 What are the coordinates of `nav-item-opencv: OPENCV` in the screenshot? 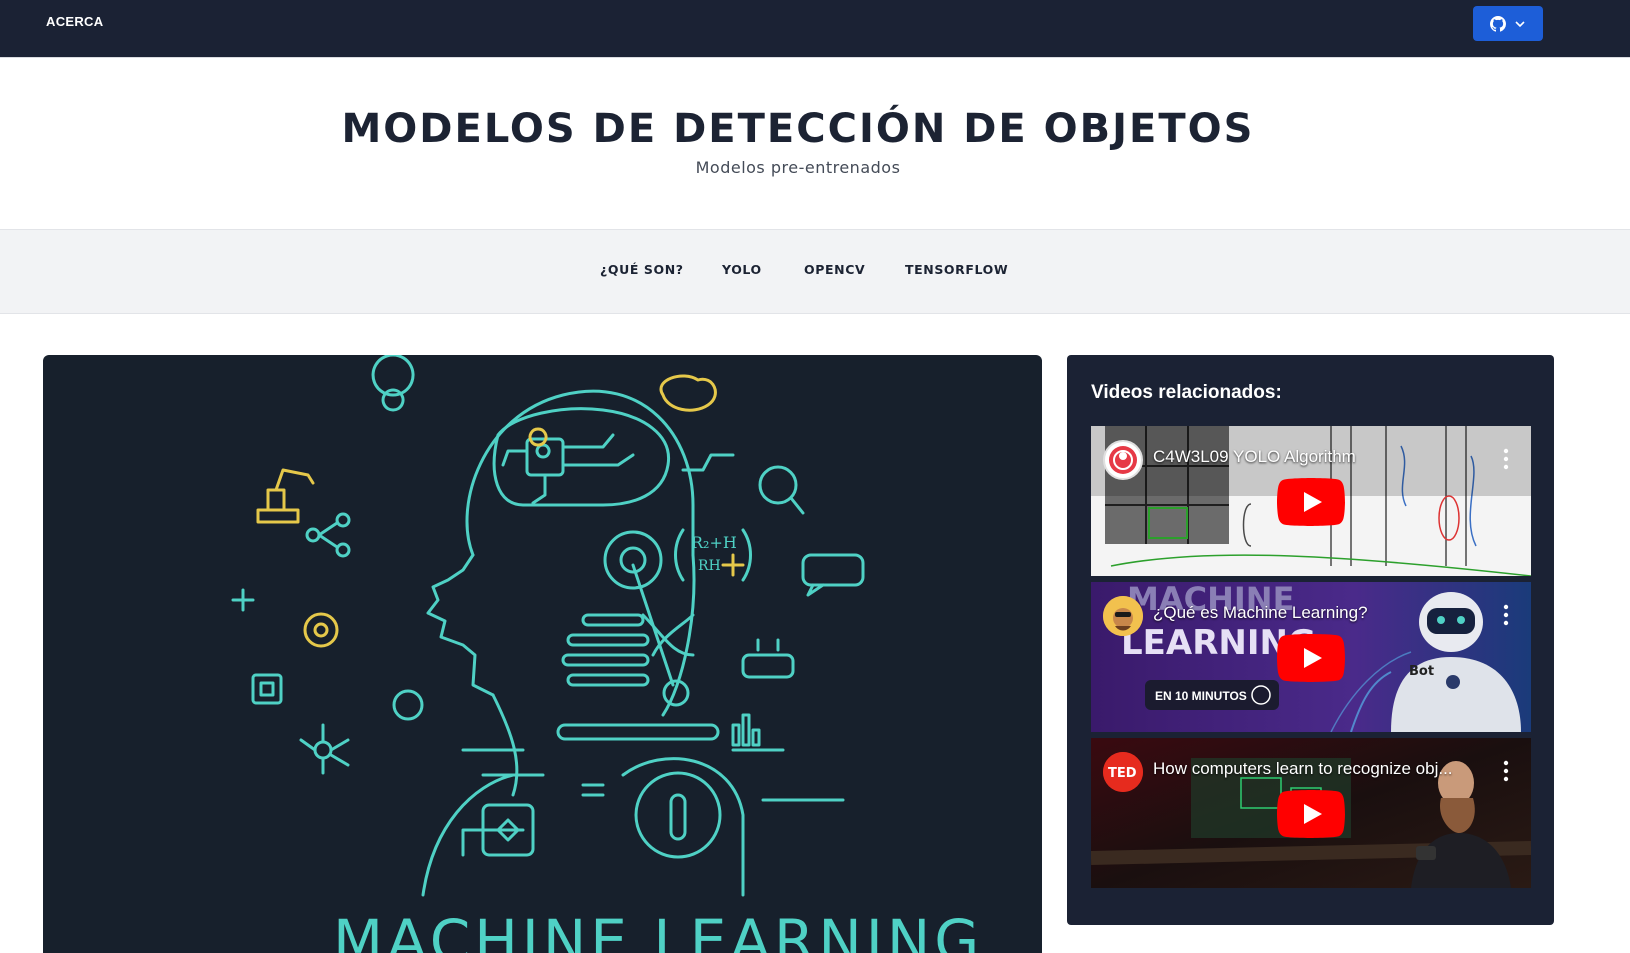 It's located at (834, 269).